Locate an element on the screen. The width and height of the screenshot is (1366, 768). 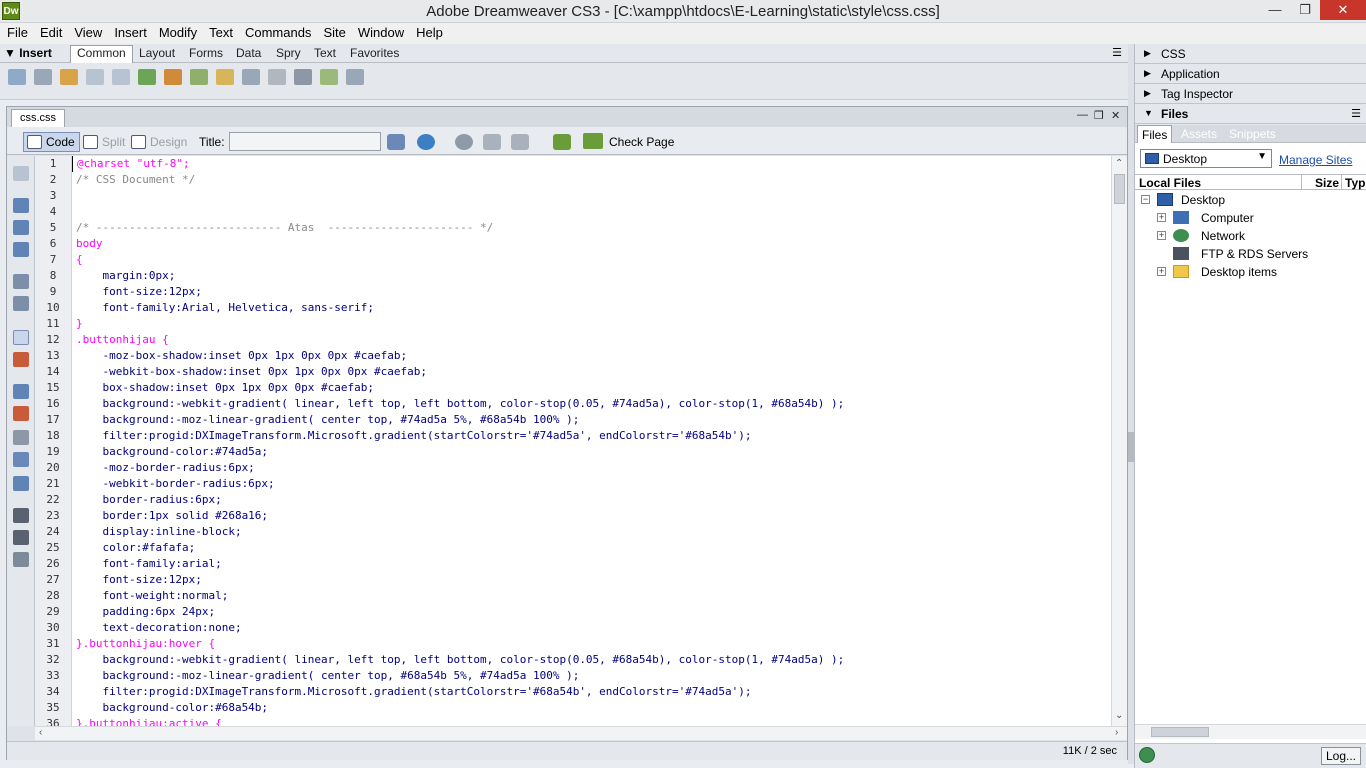
manage-sites-link: Manage Sites is located at coordinates (1315, 160).